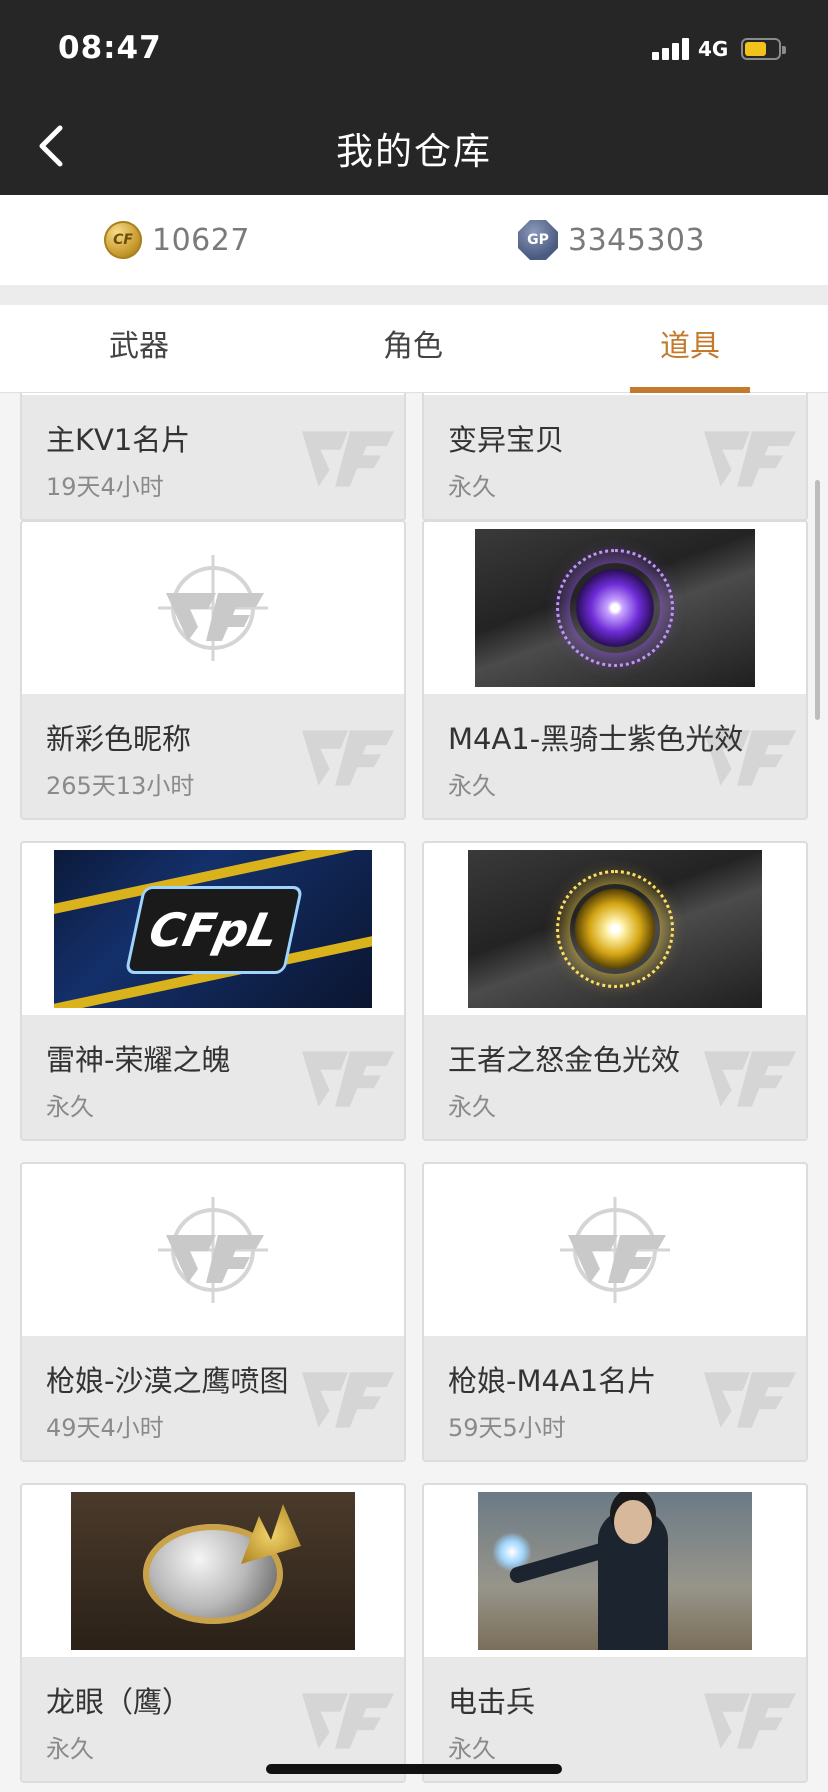  I want to click on item-name: 枪娘-M4A1名片, so click(552, 1381).